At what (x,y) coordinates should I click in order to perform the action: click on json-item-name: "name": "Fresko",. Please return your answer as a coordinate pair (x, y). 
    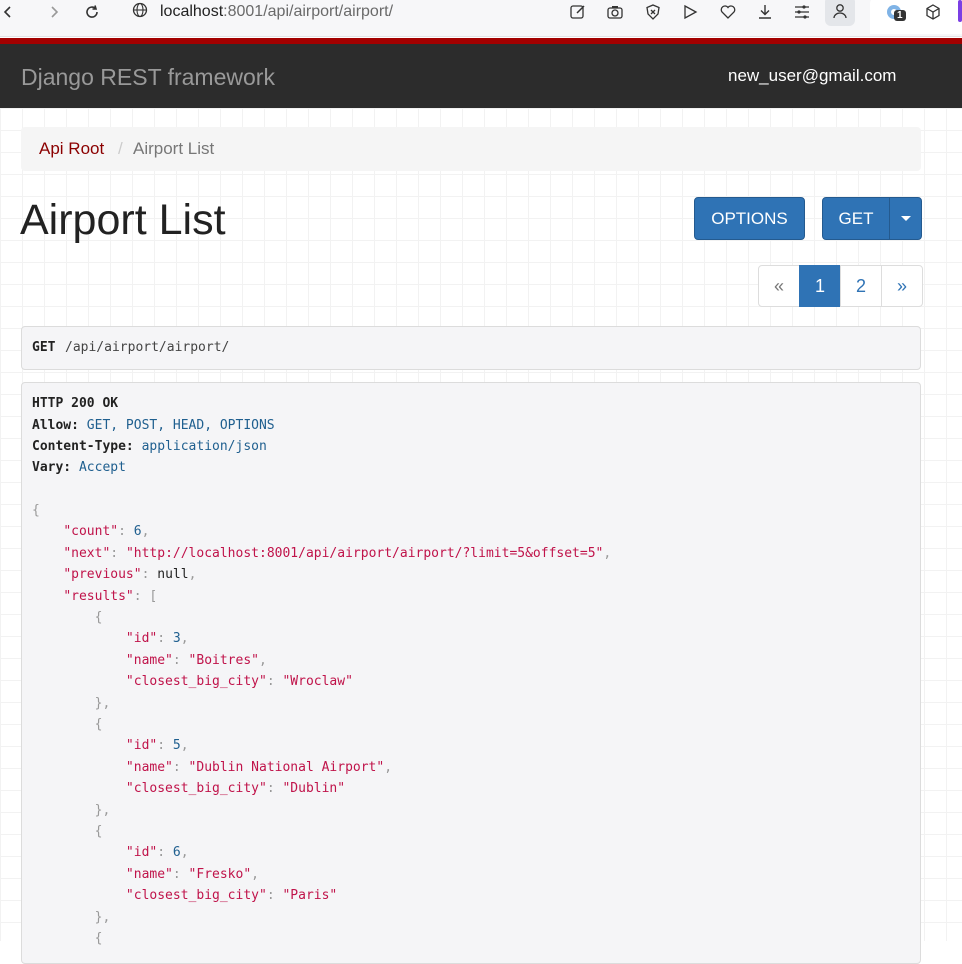
    Looking at the image, I should click on (192, 874).